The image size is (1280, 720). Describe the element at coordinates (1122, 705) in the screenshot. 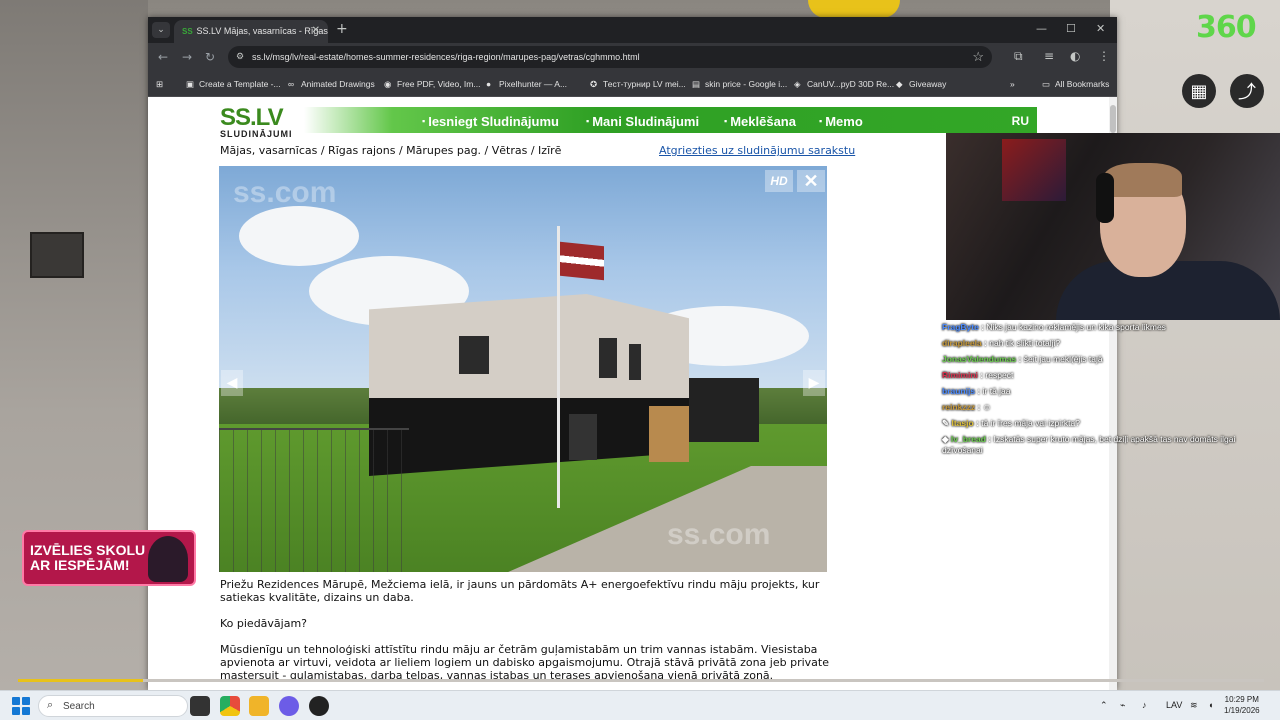

I see `network-icon: ⌁` at that location.